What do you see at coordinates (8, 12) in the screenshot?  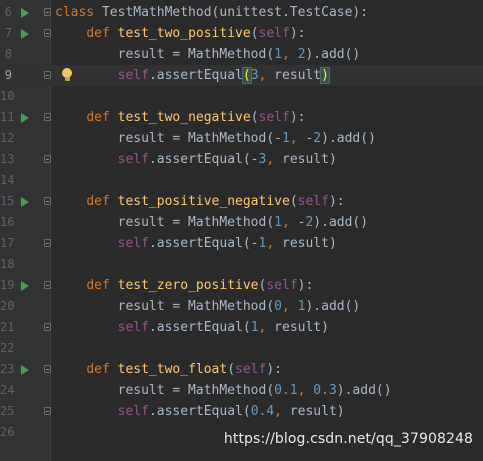 I see `line-number: 6` at bounding box center [8, 12].